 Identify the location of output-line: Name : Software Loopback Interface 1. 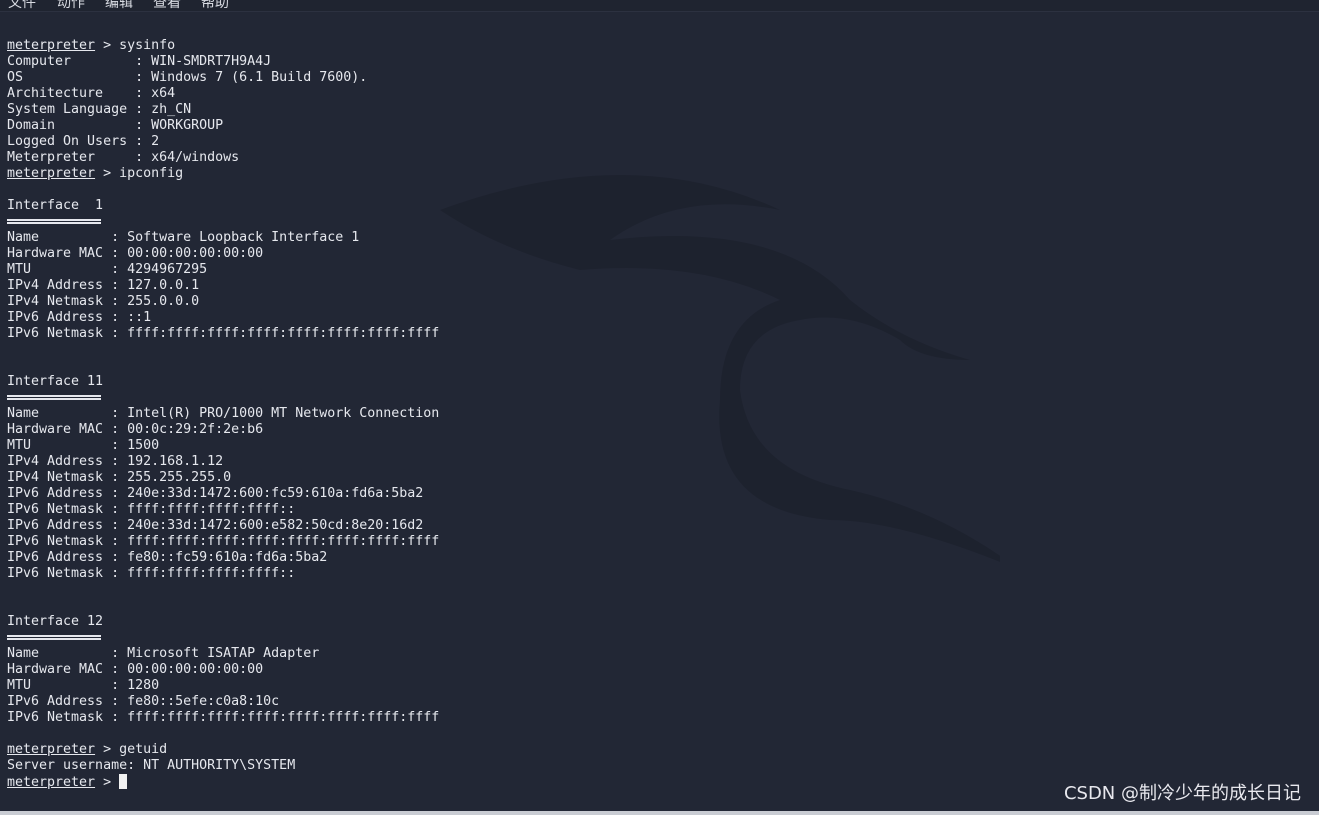
(223, 238).